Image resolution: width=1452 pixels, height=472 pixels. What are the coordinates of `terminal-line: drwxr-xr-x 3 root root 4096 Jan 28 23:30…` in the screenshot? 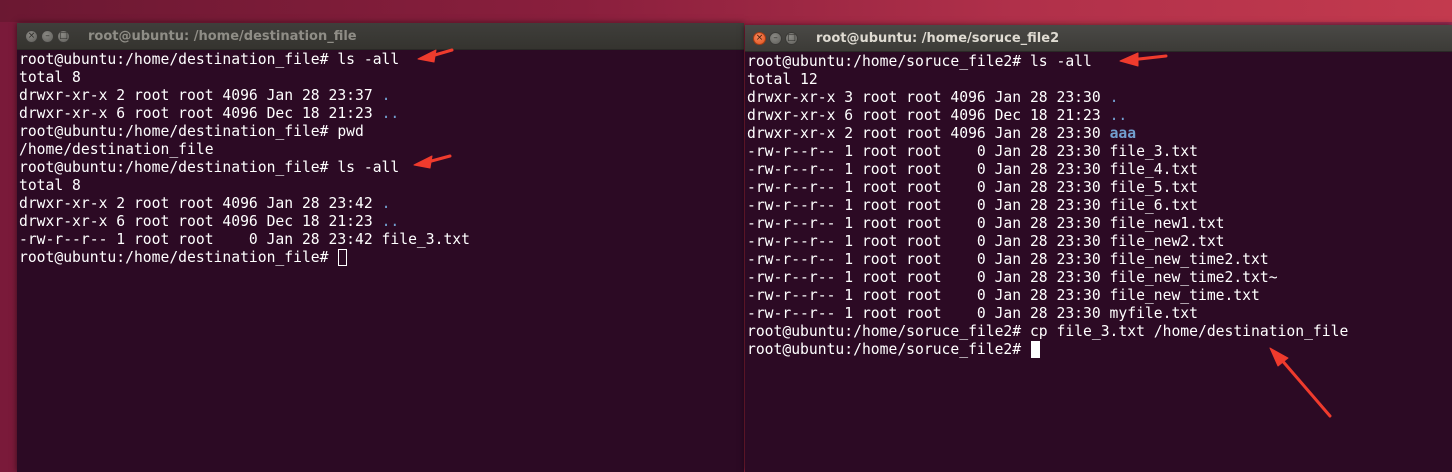 It's located at (1099, 98).